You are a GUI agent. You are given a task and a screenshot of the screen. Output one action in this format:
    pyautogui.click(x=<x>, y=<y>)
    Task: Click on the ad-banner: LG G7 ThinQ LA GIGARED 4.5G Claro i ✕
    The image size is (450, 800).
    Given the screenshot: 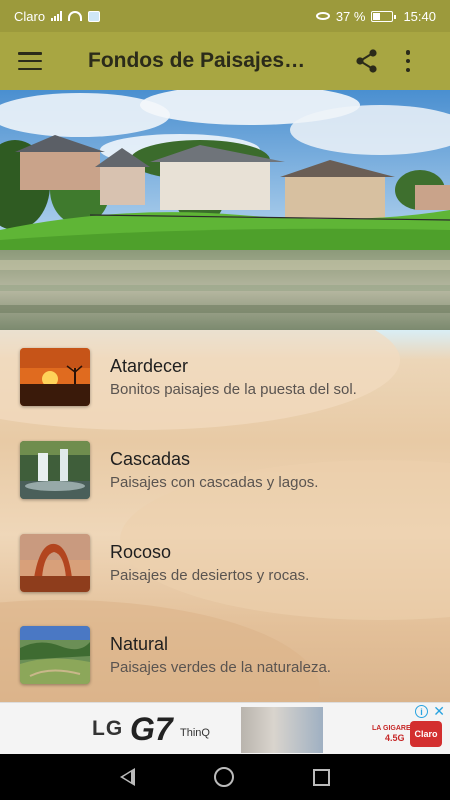 What is the action you would take?
    pyautogui.click(x=225, y=728)
    